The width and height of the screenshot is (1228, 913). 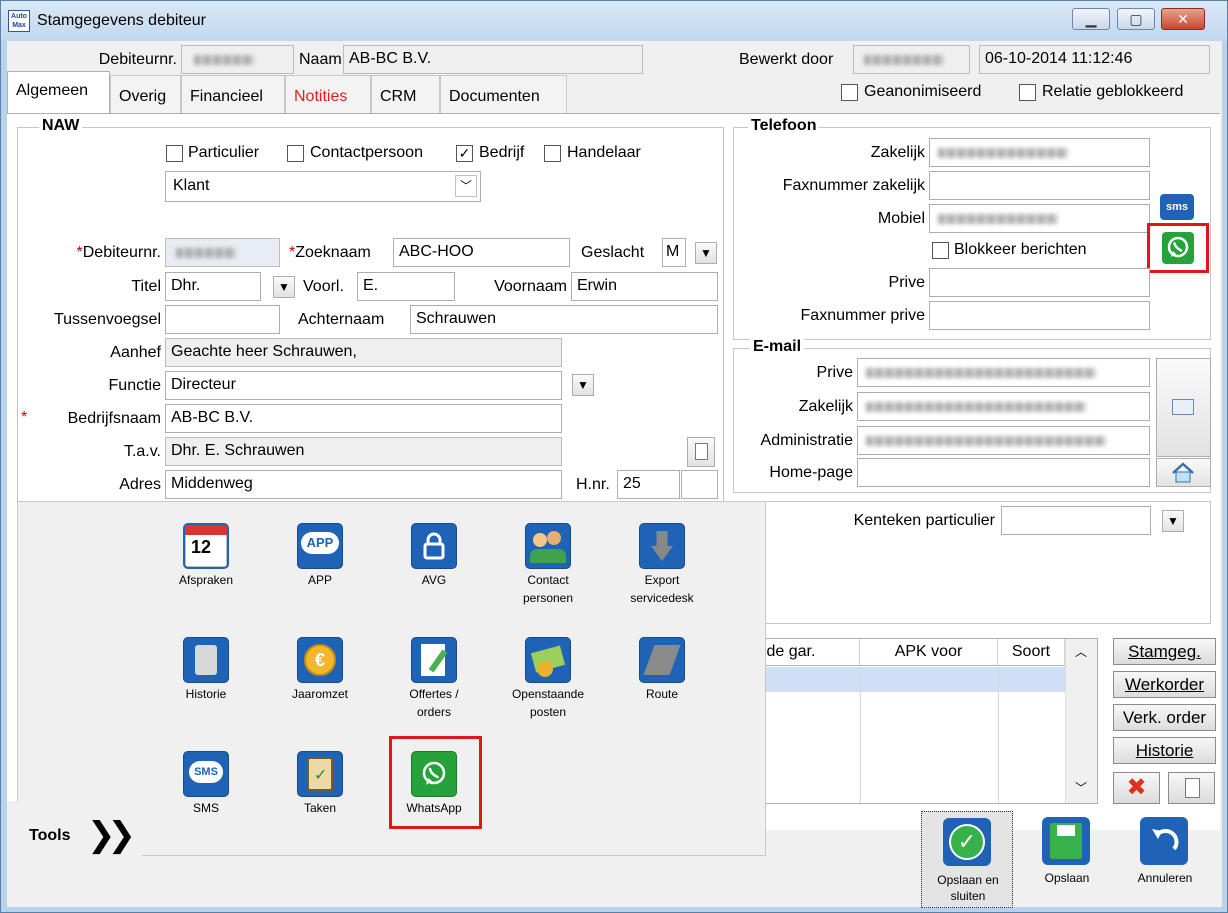 What do you see at coordinates (706, 253) in the screenshot?
I see `geslacht-dropdown-button: ▼` at bounding box center [706, 253].